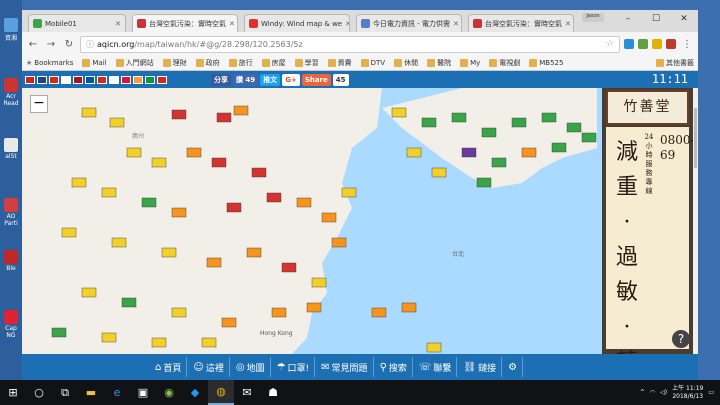 Image resolution: width=720 pixels, height=405 pixels. What do you see at coordinates (291, 79) in the screenshot?
I see `gplus-button: G+` at bounding box center [291, 79].